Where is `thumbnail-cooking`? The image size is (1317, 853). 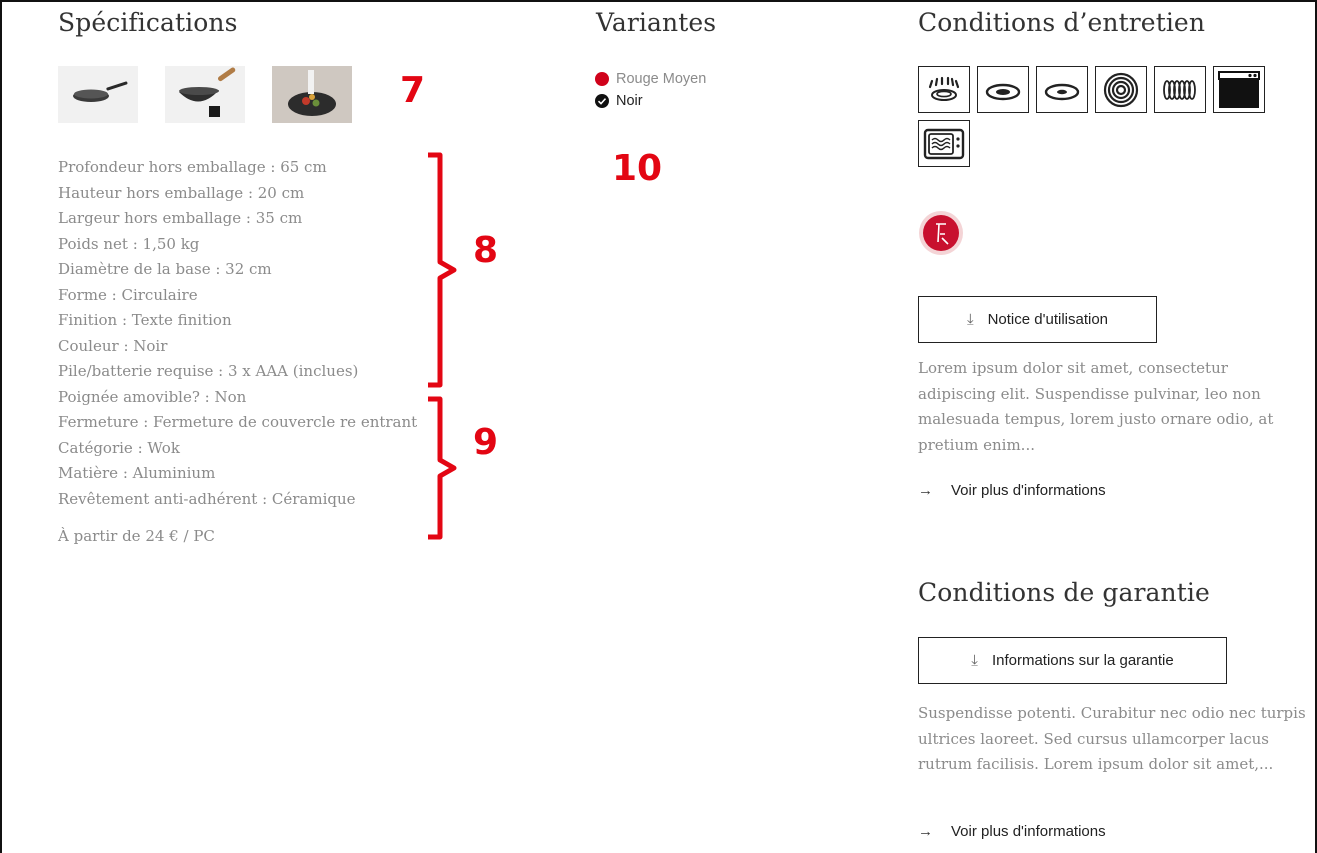
thumbnail-cooking is located at coordinates (312, 94).